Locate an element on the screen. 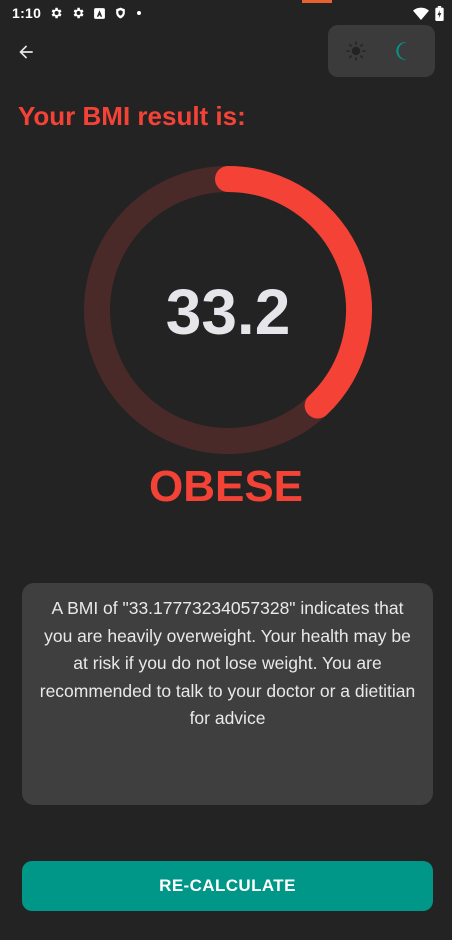 This screenshot has width=452, height=940. a-badge-icon is located at coordinates (99, 13).